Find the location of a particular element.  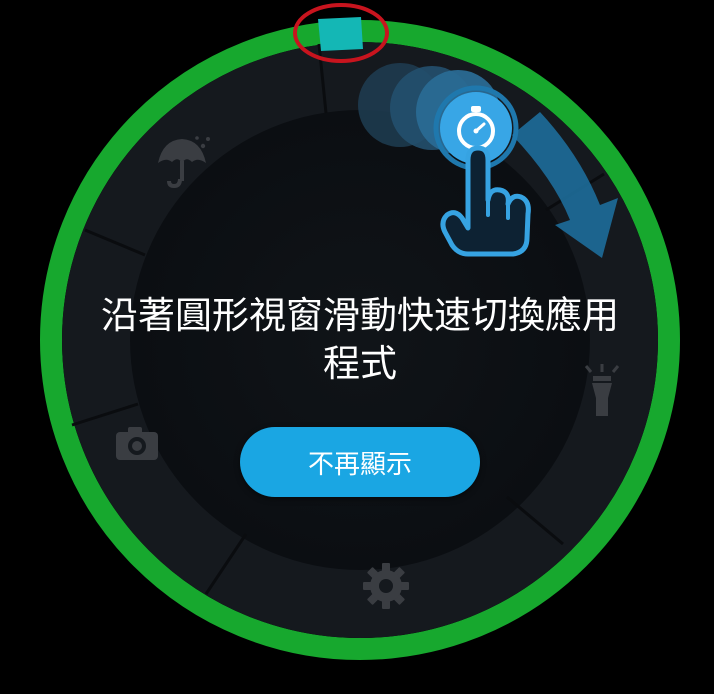

dont-show-again-button: 不再顯示 is located at coordinates (360, 462).